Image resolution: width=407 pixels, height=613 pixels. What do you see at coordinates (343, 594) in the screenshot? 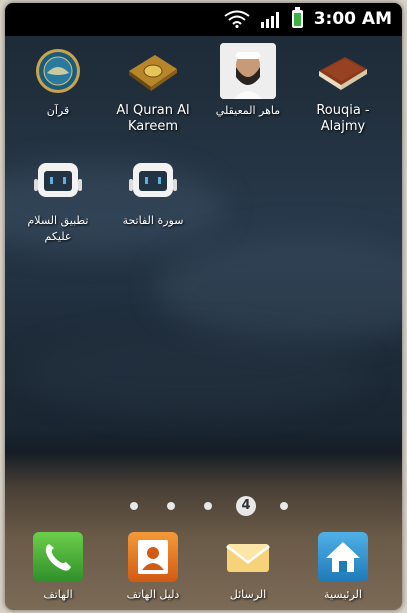
I see `dock-label: الرئيسية` at bounding box center [343, 594].